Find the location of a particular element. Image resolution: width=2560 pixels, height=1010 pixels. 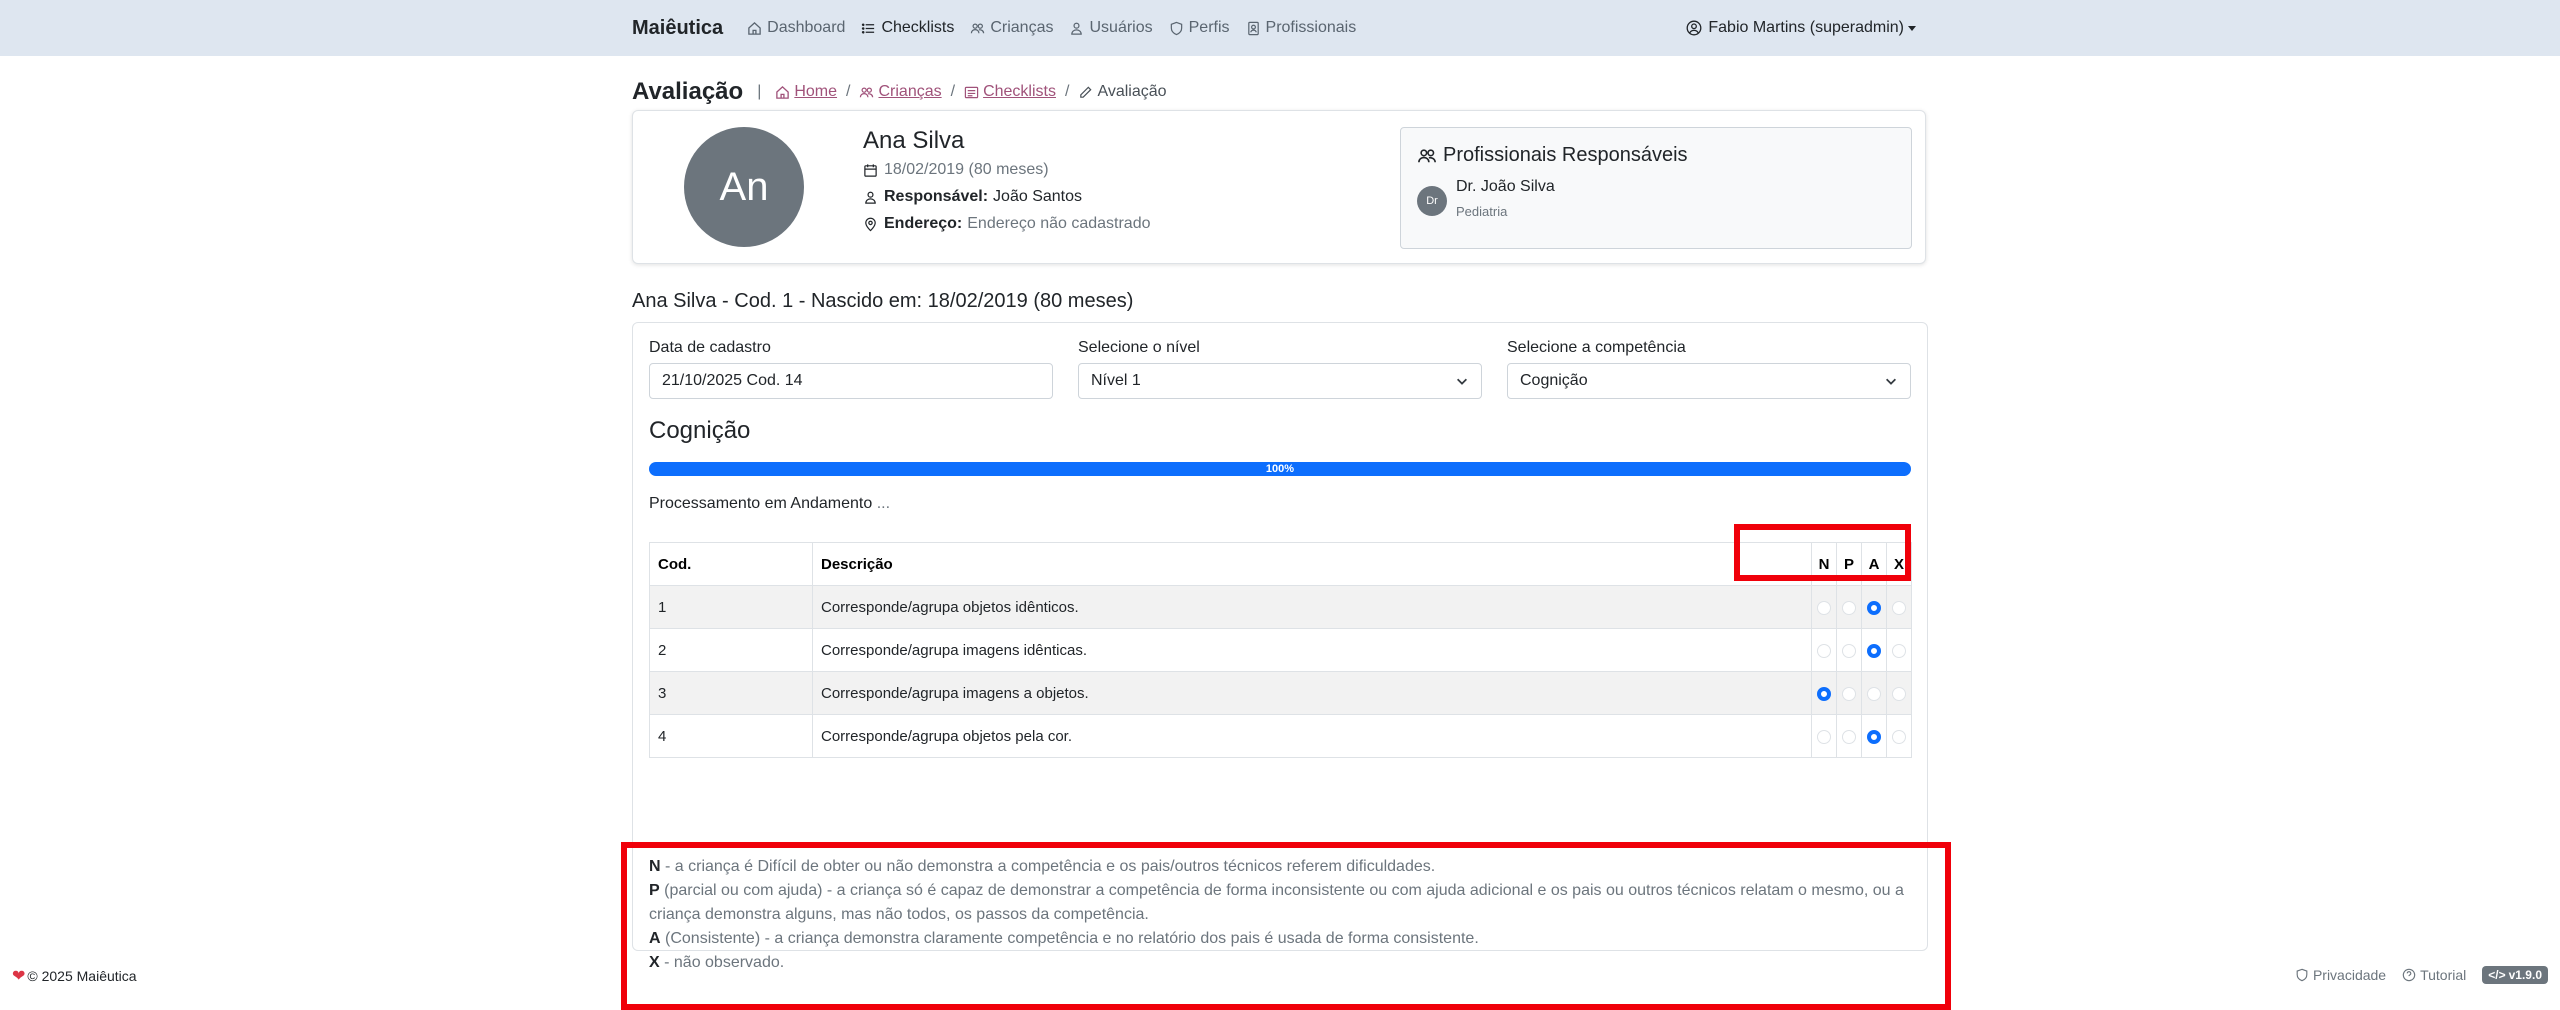

calendar-icon is located at coordinates (870, 170).